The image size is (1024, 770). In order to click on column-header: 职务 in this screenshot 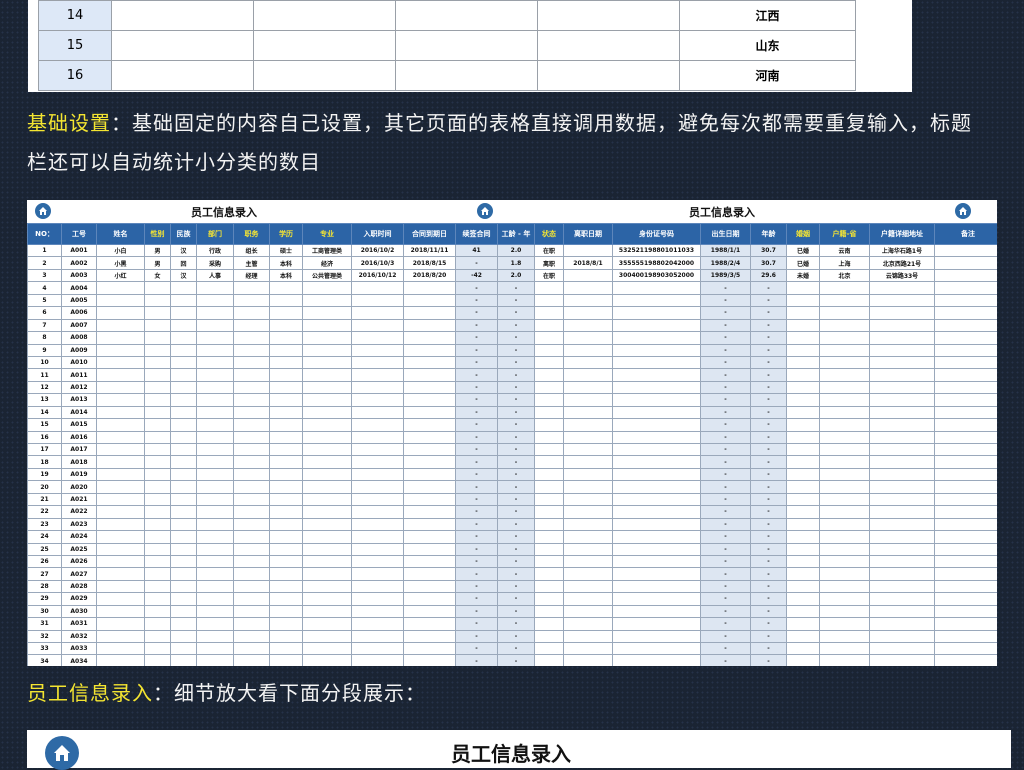, I will do `click(251, 234)`.